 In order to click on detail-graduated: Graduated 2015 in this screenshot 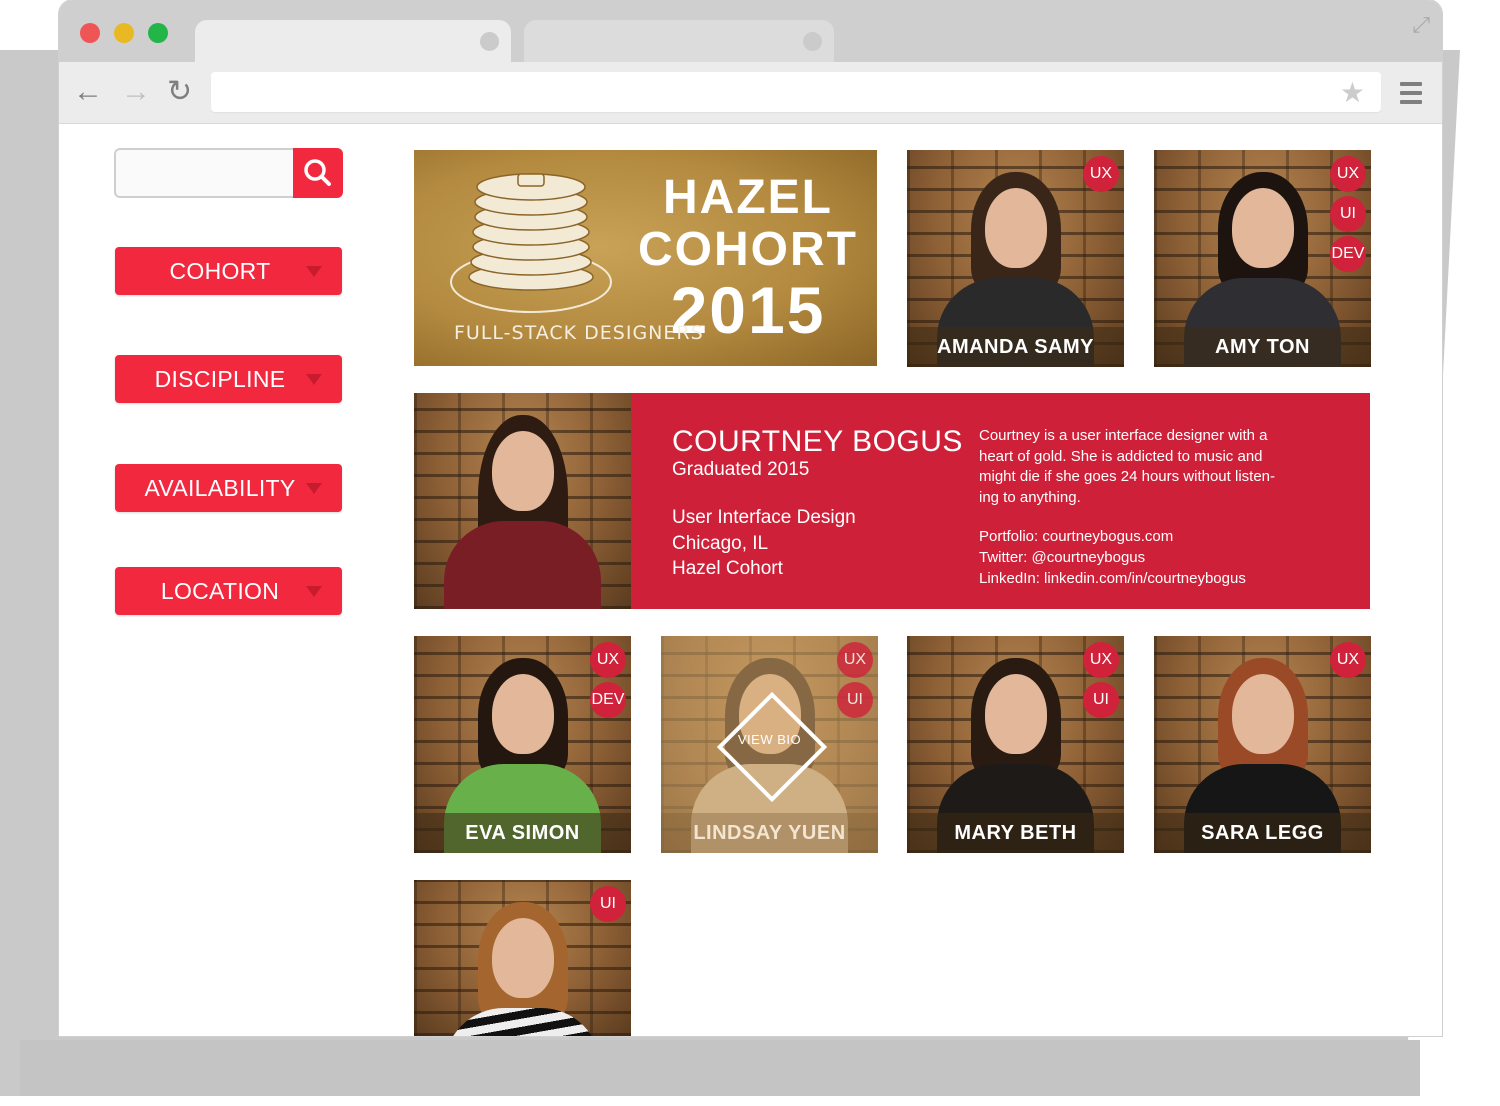, I will do `click(741, 469)`.